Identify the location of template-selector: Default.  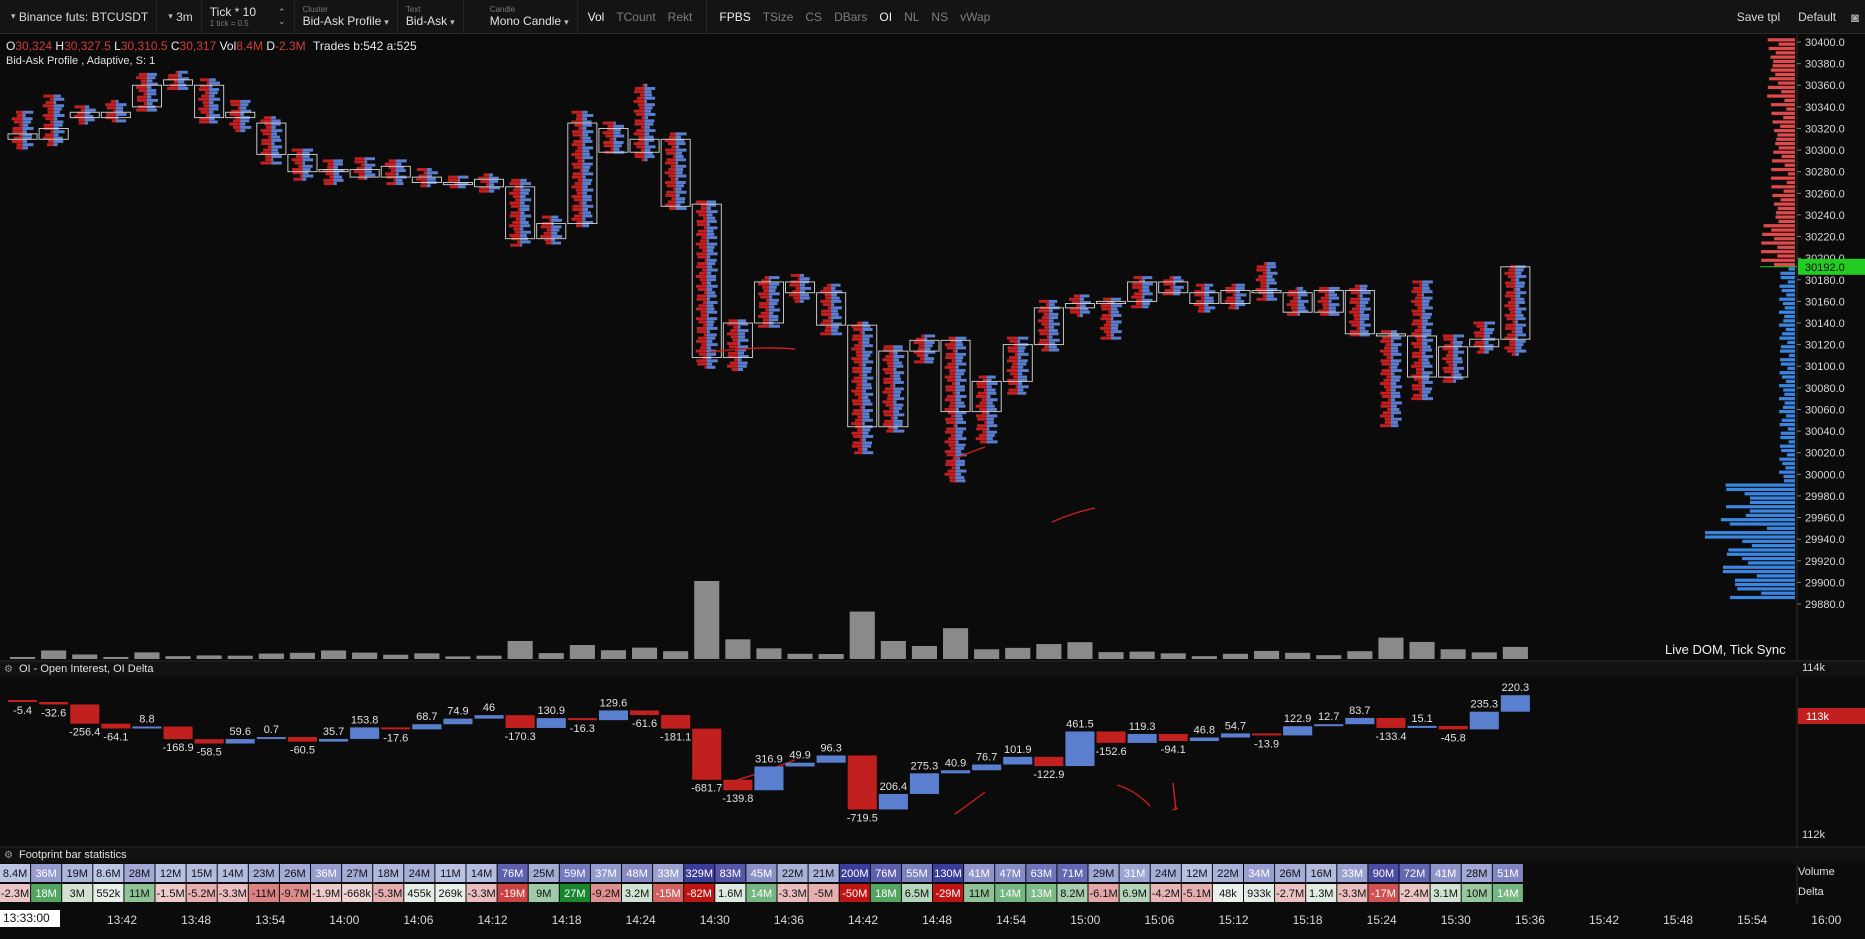
(1817, 17).